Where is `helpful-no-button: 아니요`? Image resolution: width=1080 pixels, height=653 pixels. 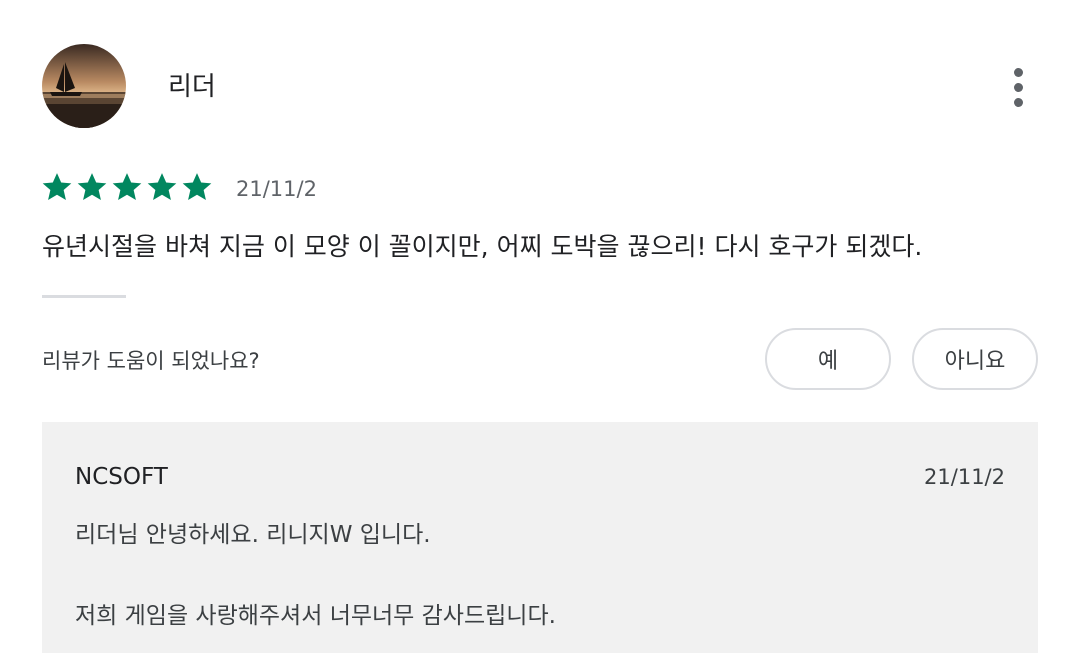
helpful-no-button: 아니요 is located at coordinates (975, 359).